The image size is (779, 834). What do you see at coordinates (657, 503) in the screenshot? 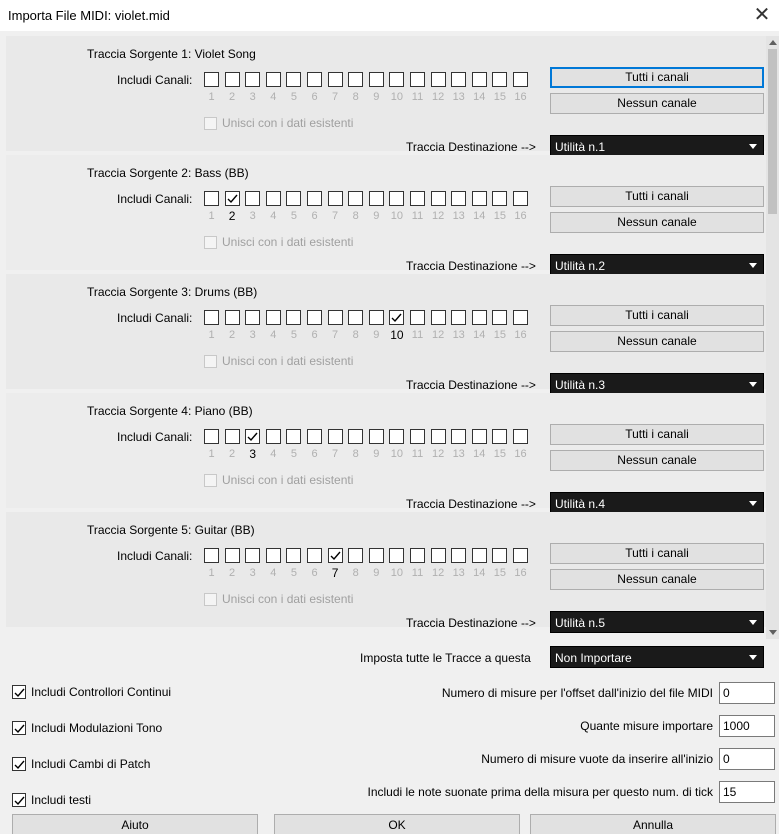
I see `destination-track-select: Utilità n.4` at bounding box center [657, 503].